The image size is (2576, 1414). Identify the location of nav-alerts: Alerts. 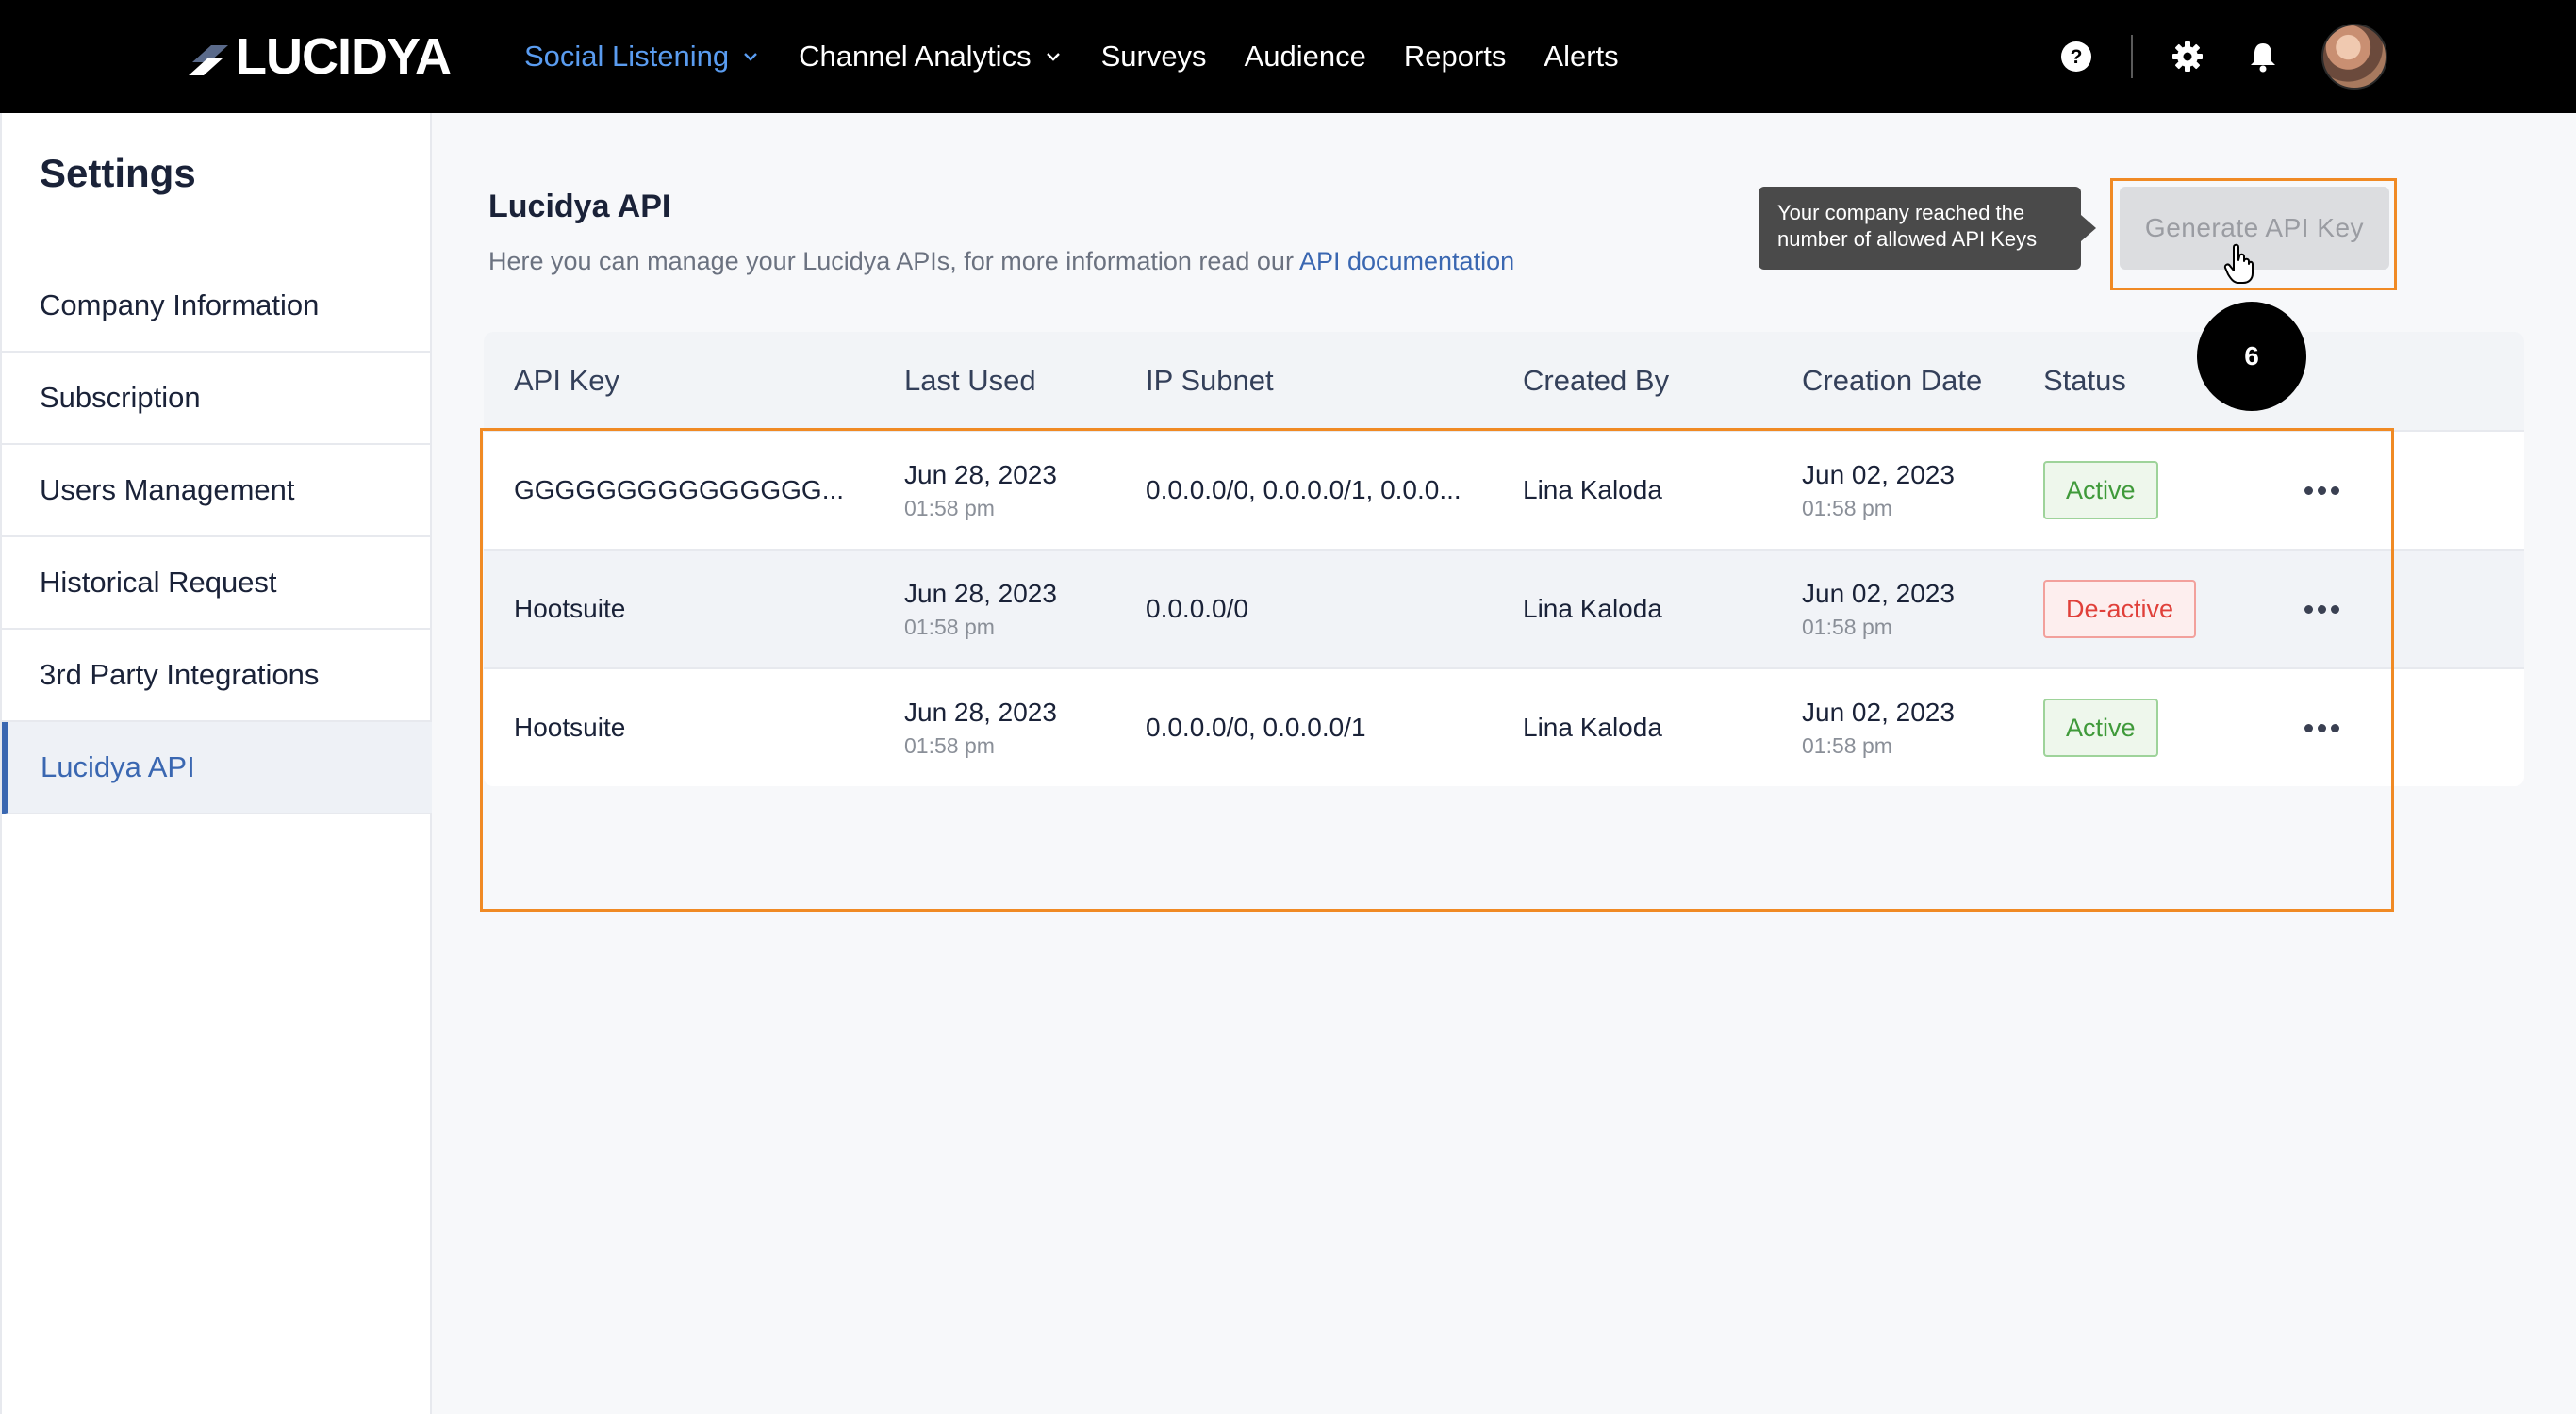
(1581, 57).